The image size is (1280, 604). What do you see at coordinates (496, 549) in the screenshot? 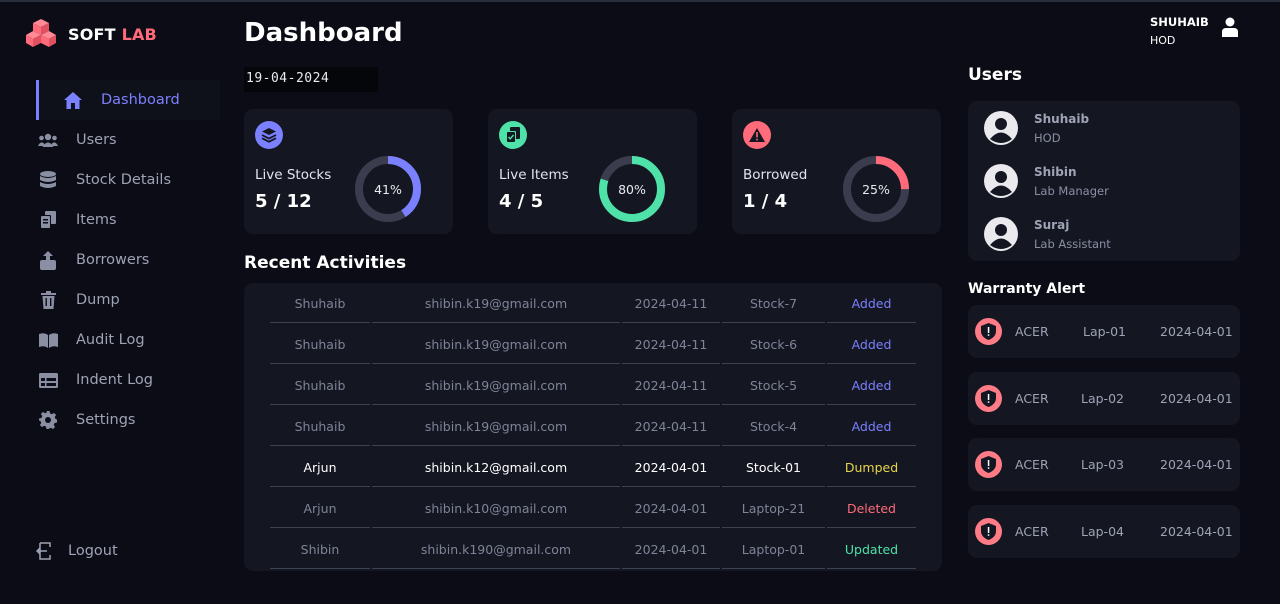
I see `cell-email: shibin.k190@gmail.com` at bounding box center [496, 549].